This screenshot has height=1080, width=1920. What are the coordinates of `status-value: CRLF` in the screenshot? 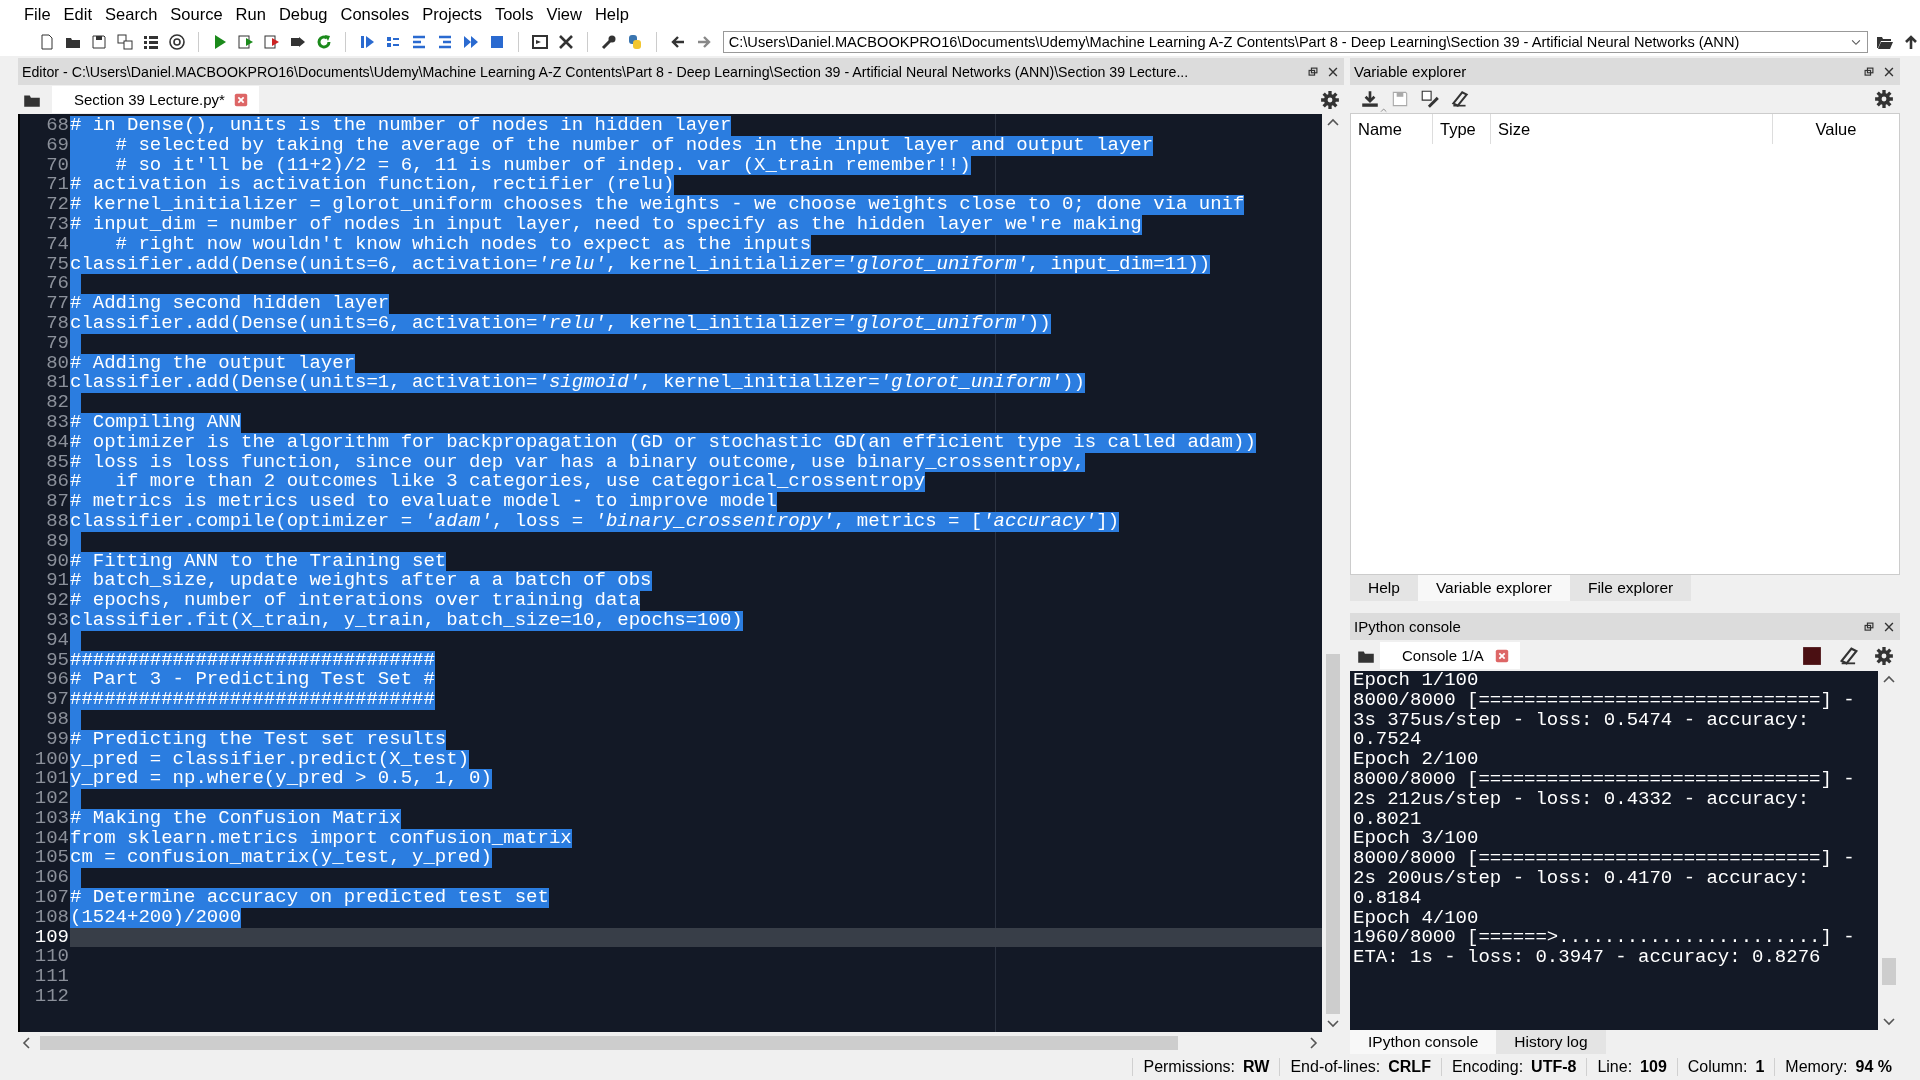 It's located at (1409, 1067).